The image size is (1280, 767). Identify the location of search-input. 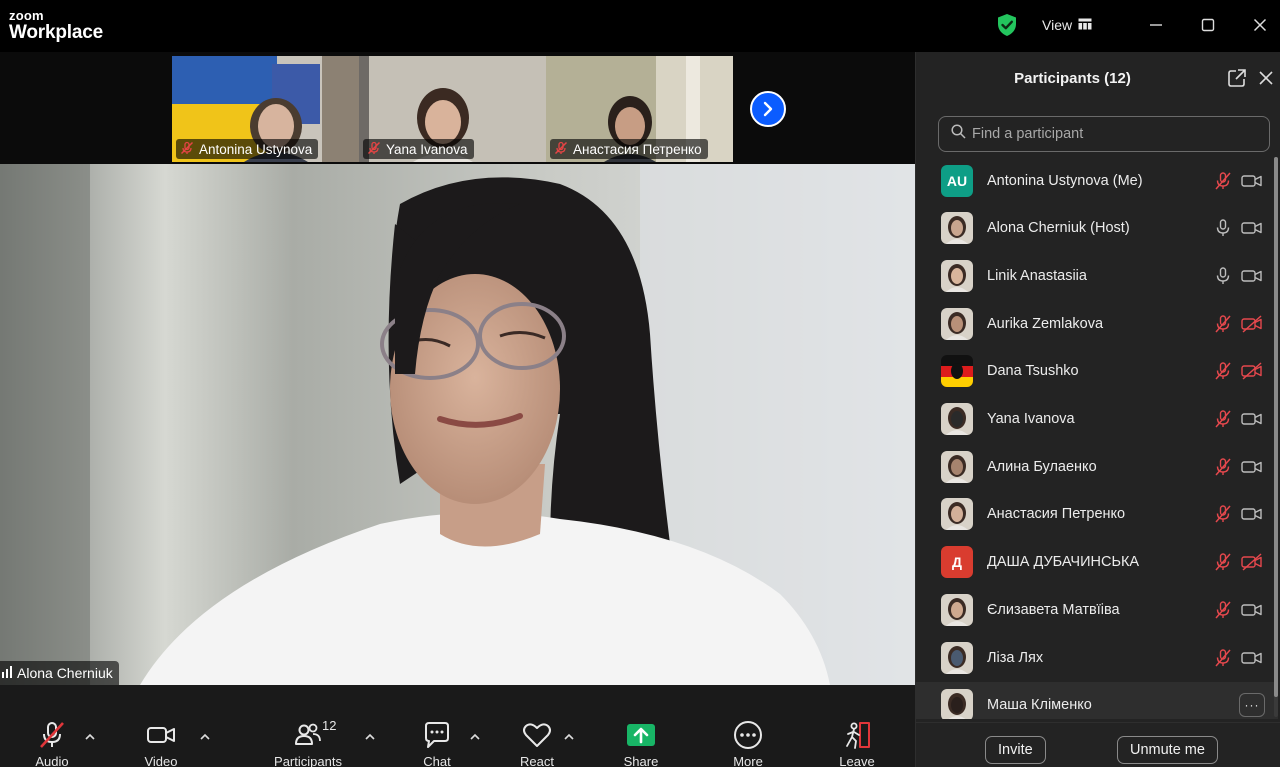
(1117, 134).